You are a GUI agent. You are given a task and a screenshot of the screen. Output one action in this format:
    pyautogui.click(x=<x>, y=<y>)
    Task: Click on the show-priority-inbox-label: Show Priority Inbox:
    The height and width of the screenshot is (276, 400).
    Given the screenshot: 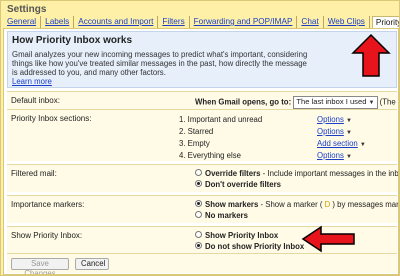 What is the action you would take?
    pyautogui.click(x=47, y=235)
    